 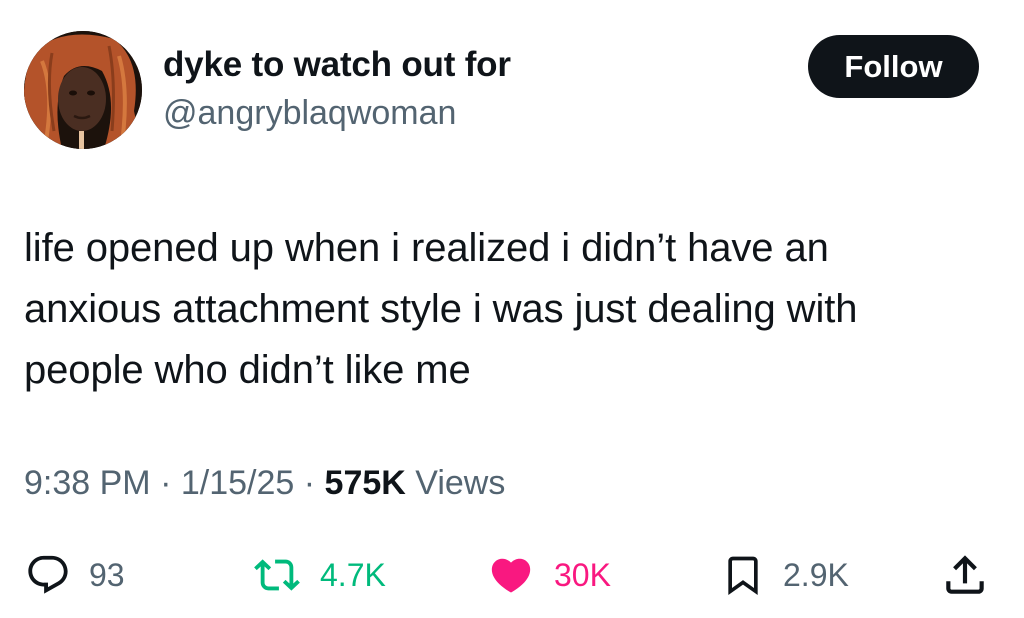 I want to click on heart-icon, so click(x=511, y=575).